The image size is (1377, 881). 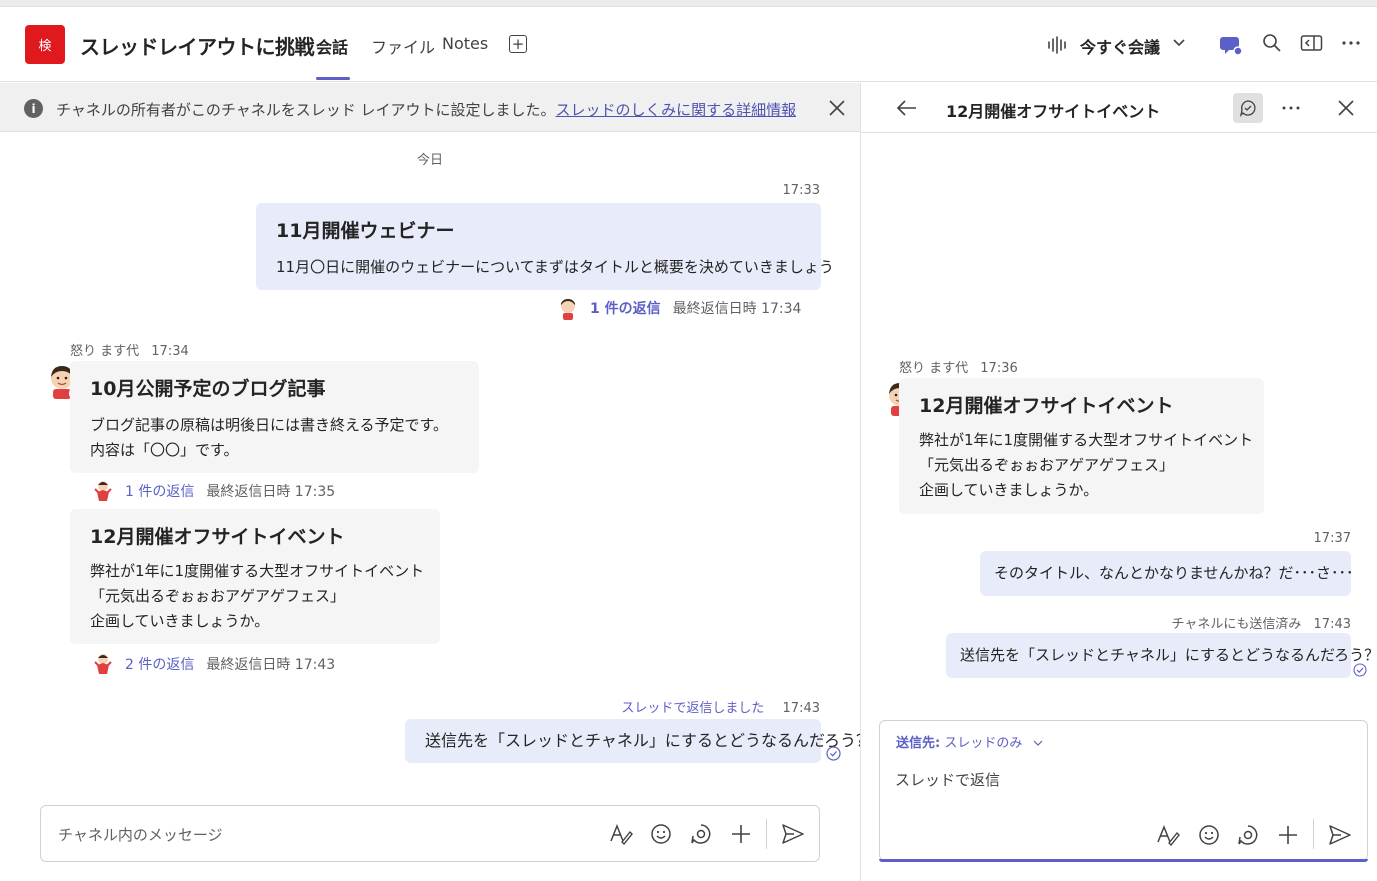 What do you see at coordinates (271, 665) in the screenshot?
I see `last-reply-time: 最終返信日時 17:43` at bounding box center [271, 665].